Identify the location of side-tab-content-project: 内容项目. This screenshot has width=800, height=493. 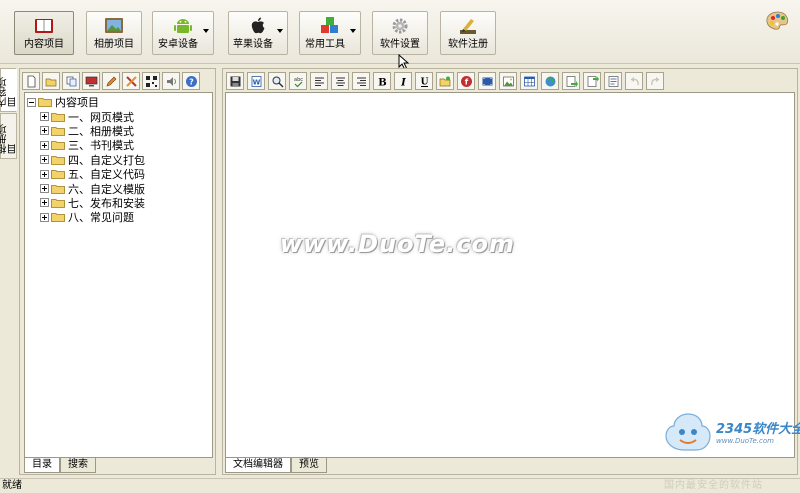
(9, 90).